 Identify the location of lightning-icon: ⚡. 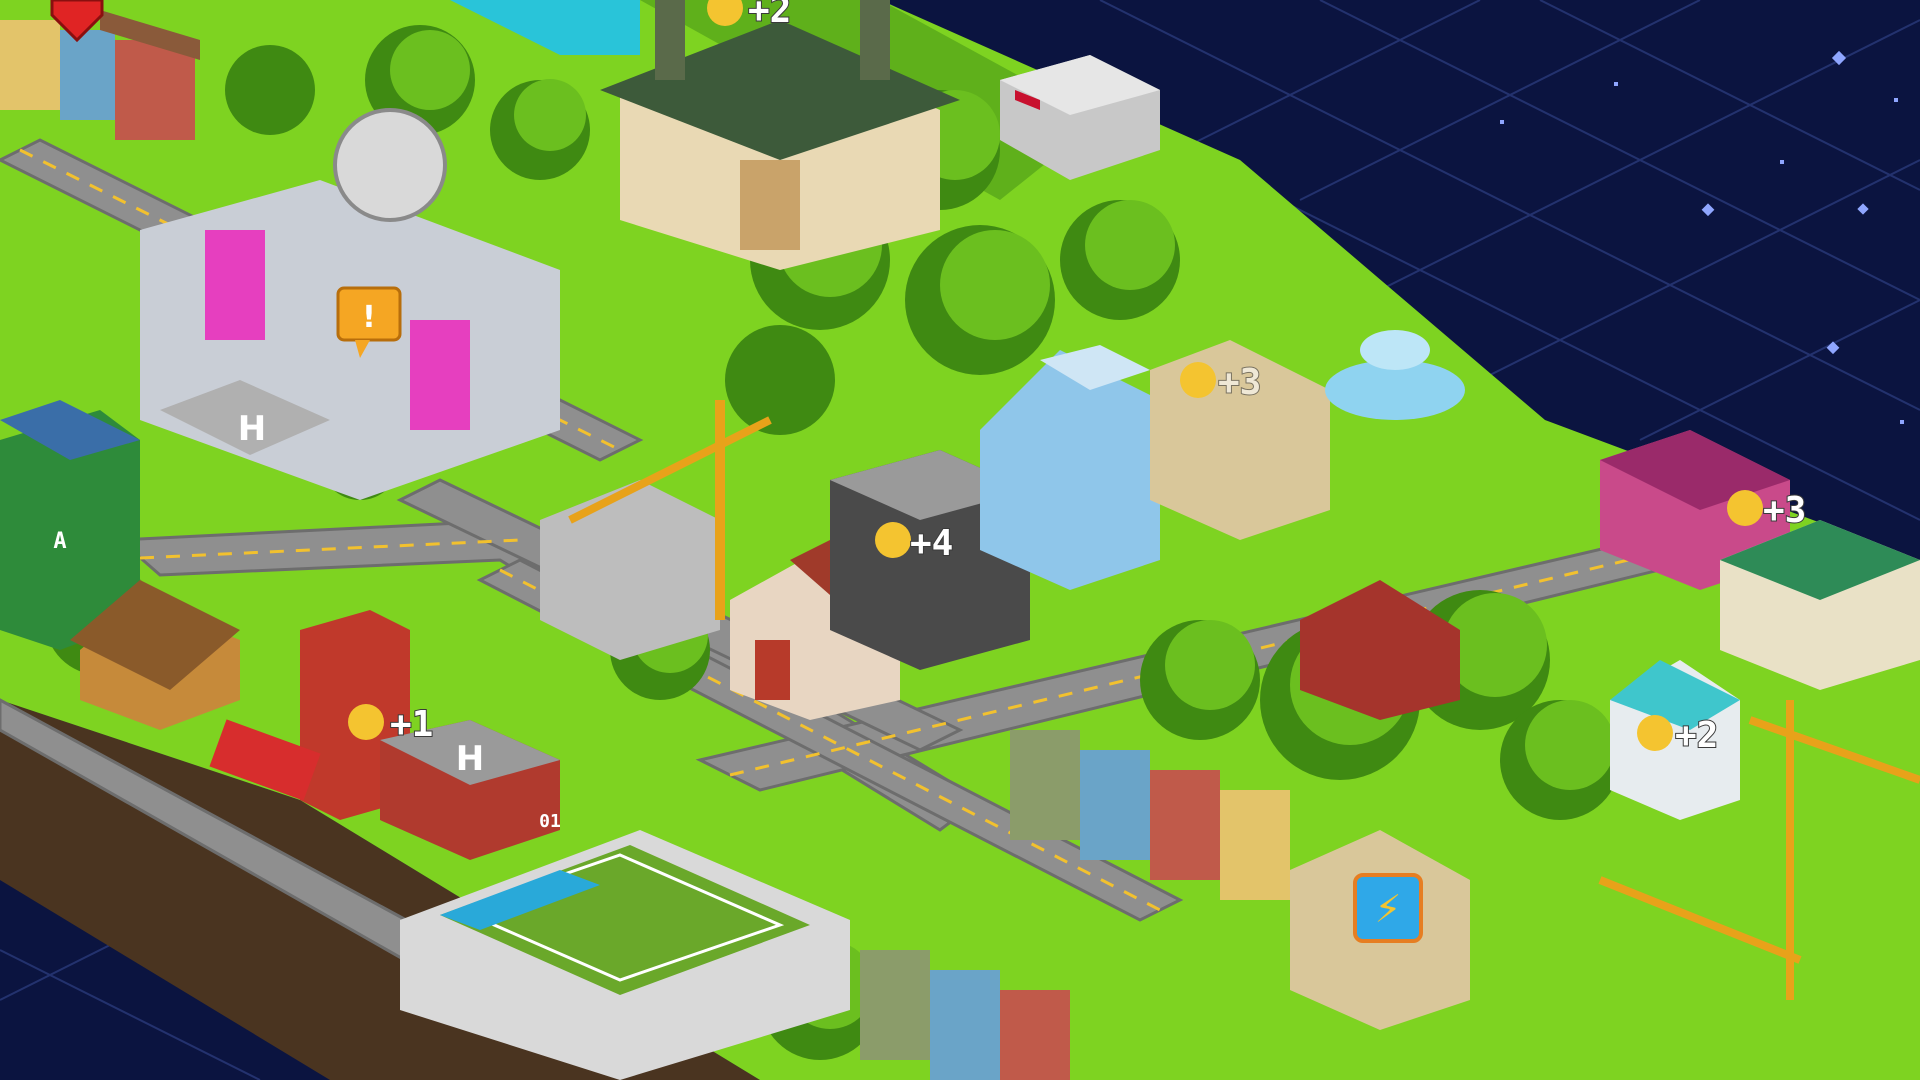
(1388, 909).